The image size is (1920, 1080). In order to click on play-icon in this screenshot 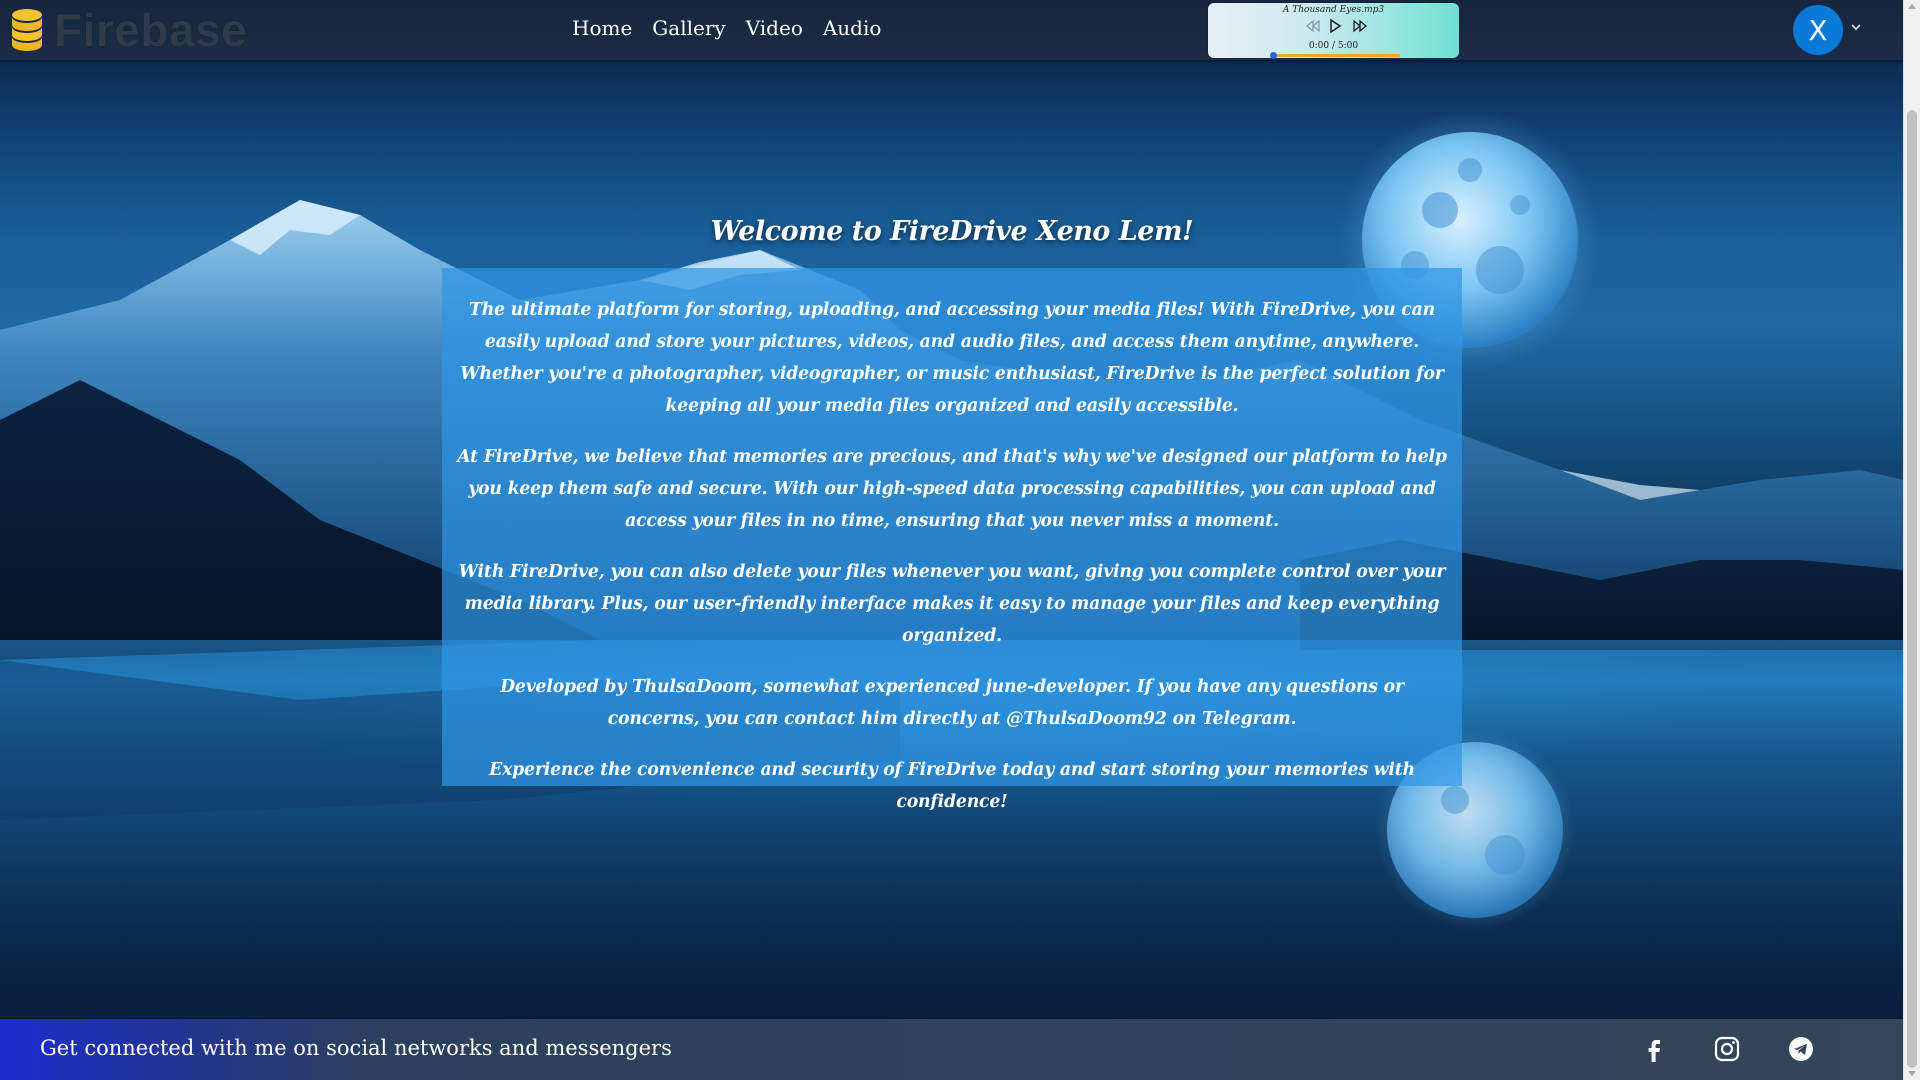, I will do `click(1335, 26)`.